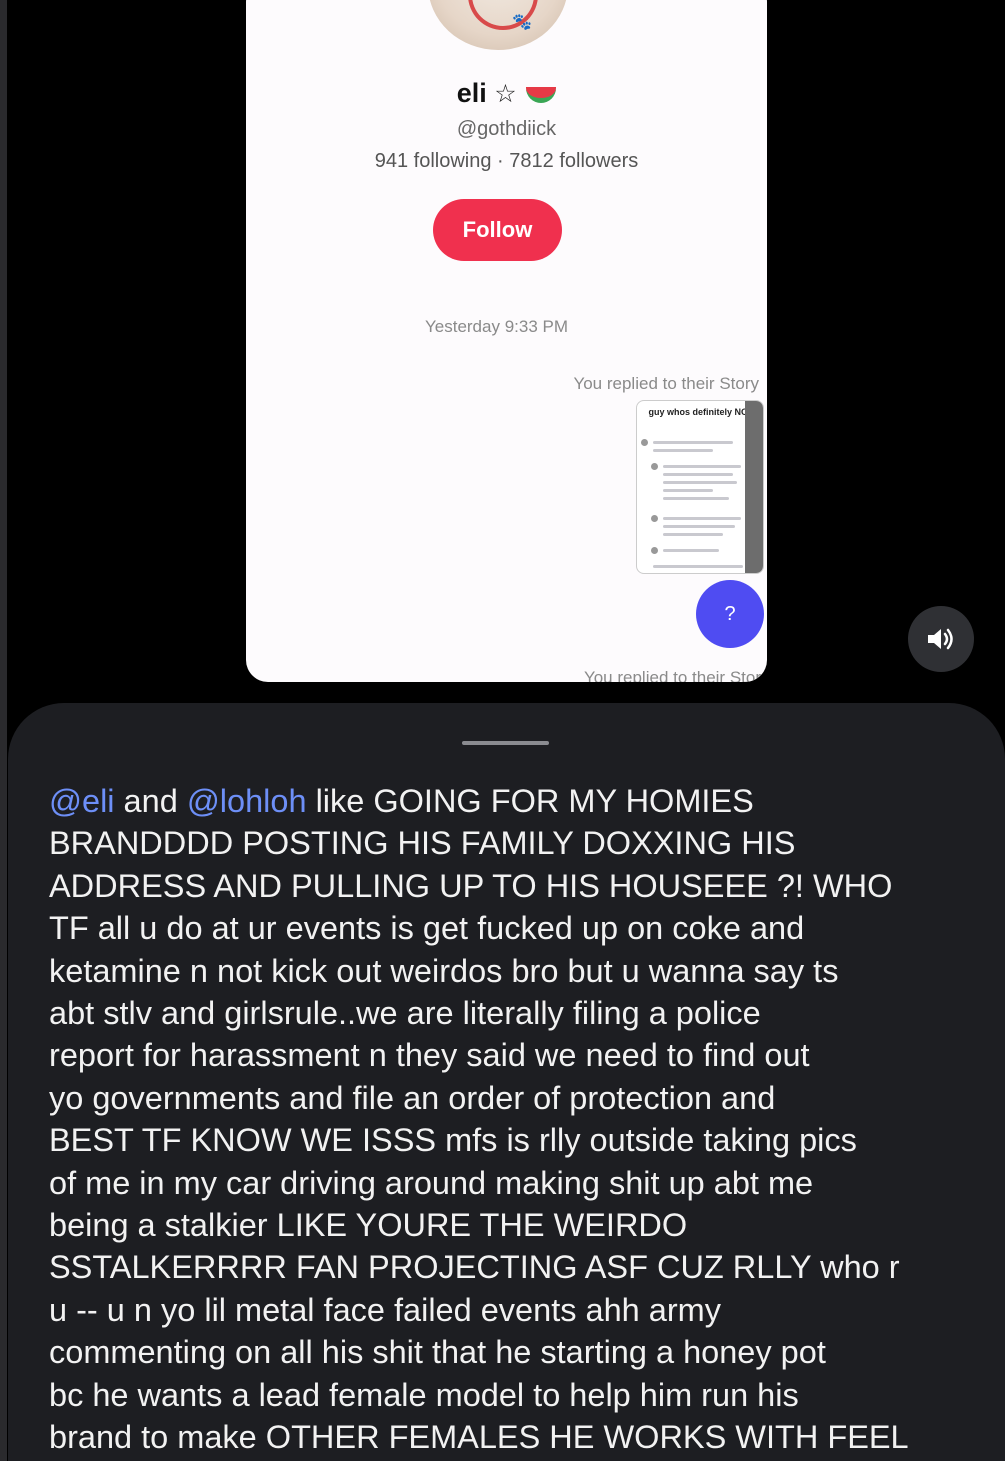  I want to click on profile-stats: 941 following · 7812 followers, so click(506, 161).